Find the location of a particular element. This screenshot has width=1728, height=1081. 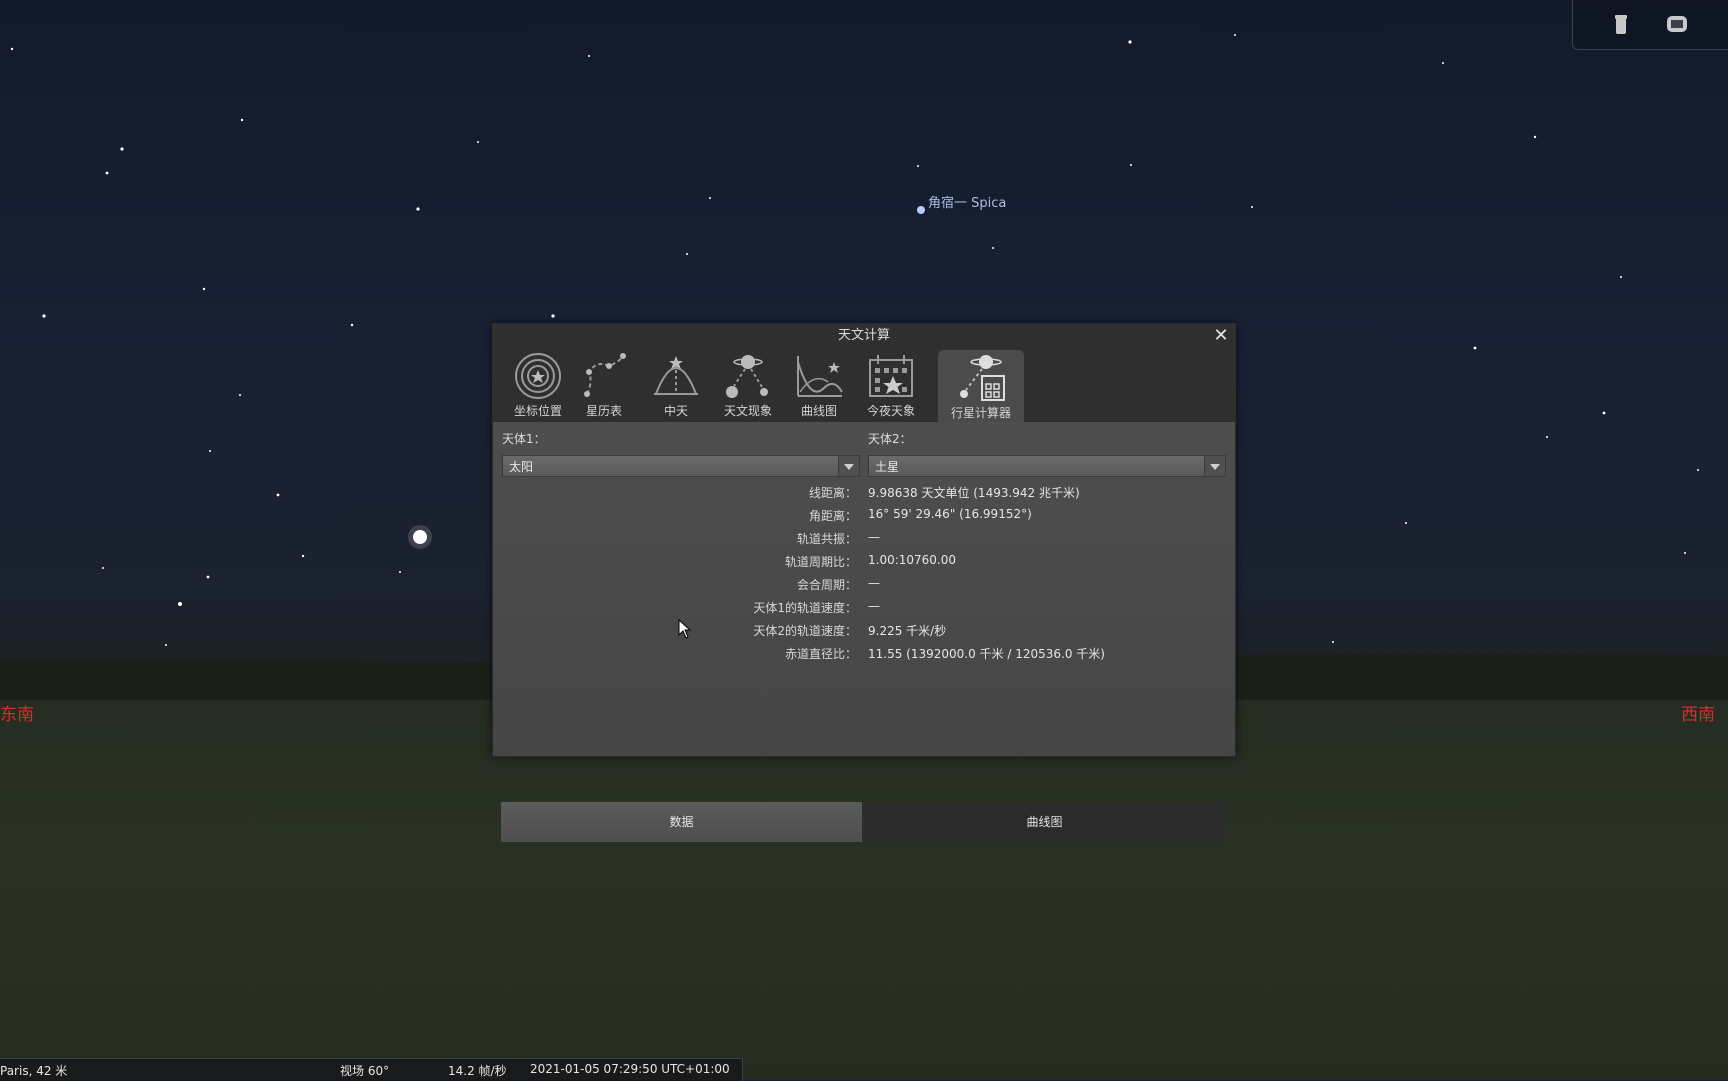

orbital-resonance-label: 轨道共振： is located at coordinates (826, 539).